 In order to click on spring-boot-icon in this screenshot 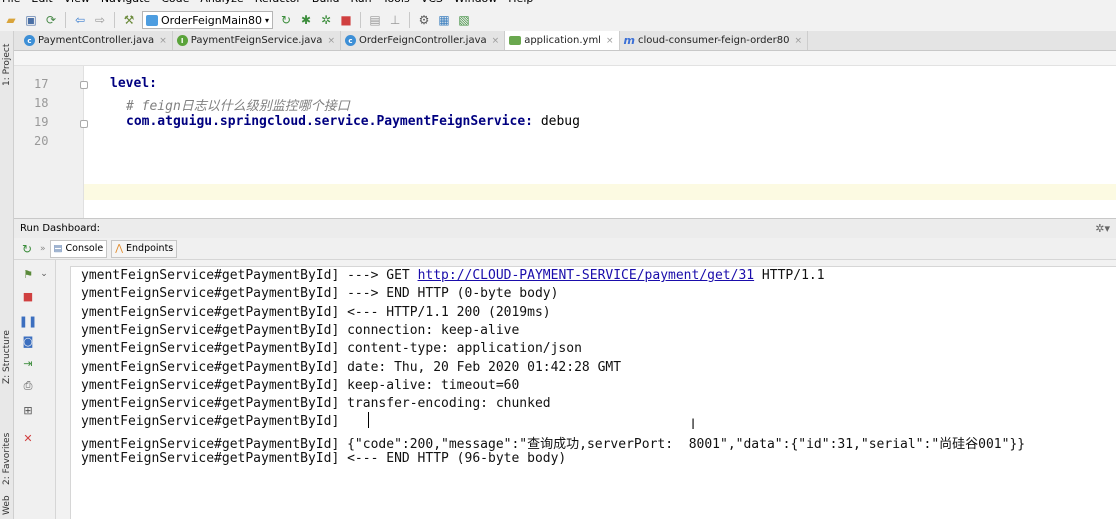, I will do `click(152, 20)`.